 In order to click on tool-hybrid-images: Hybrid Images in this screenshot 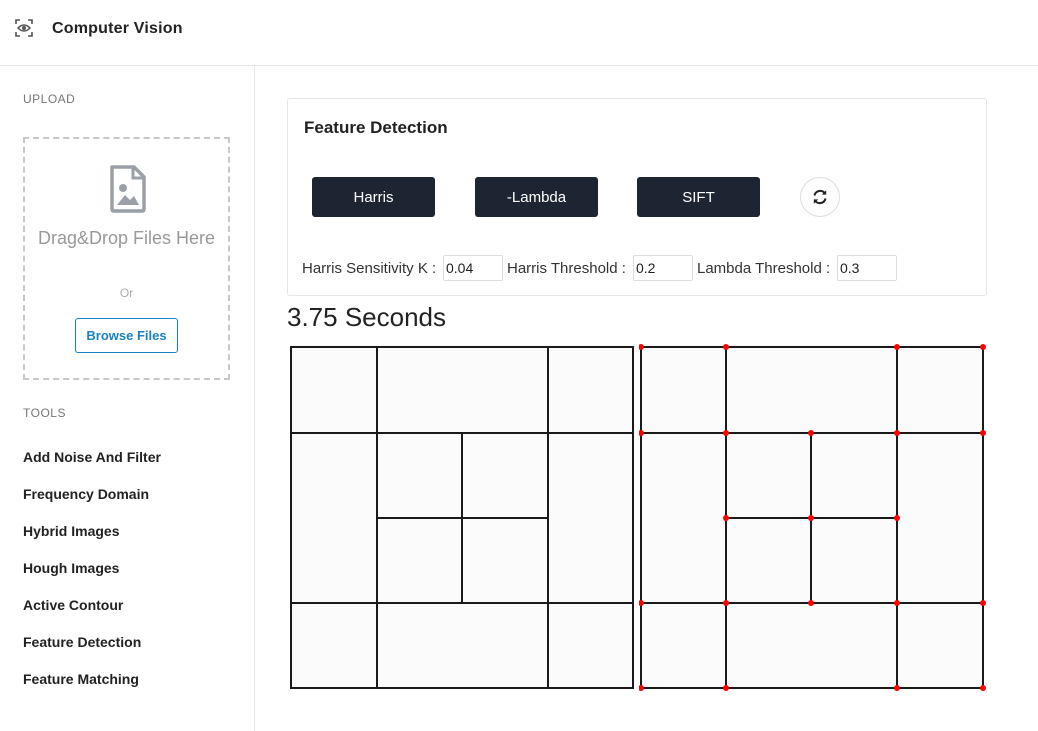, I will do `click(71, 531)`.